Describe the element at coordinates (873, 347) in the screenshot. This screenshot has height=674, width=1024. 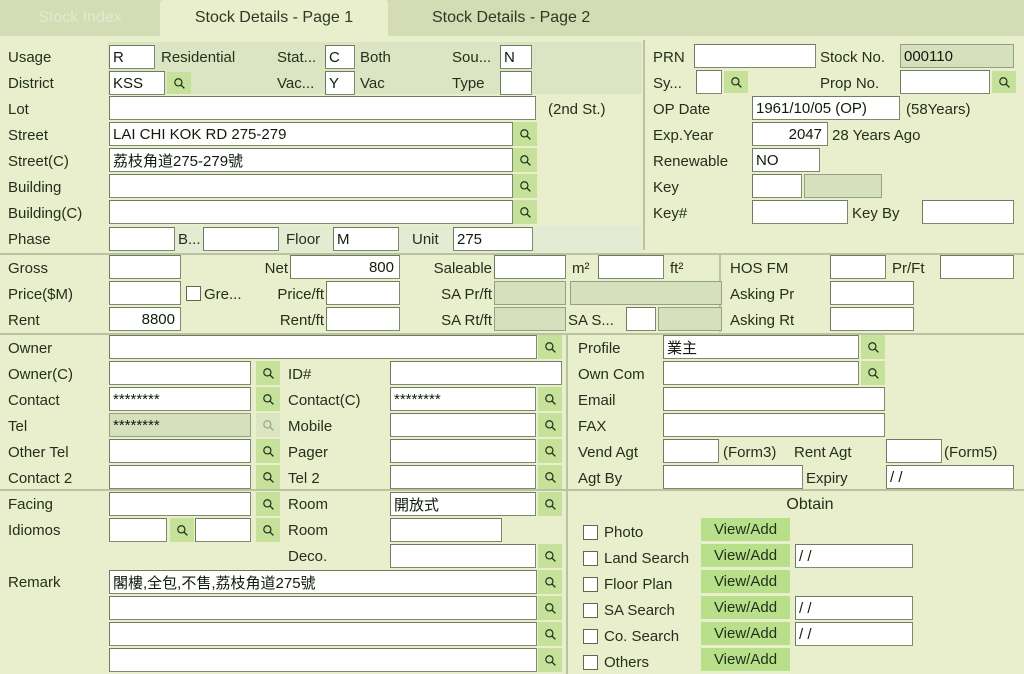
I see `profile-search-button` at that location.